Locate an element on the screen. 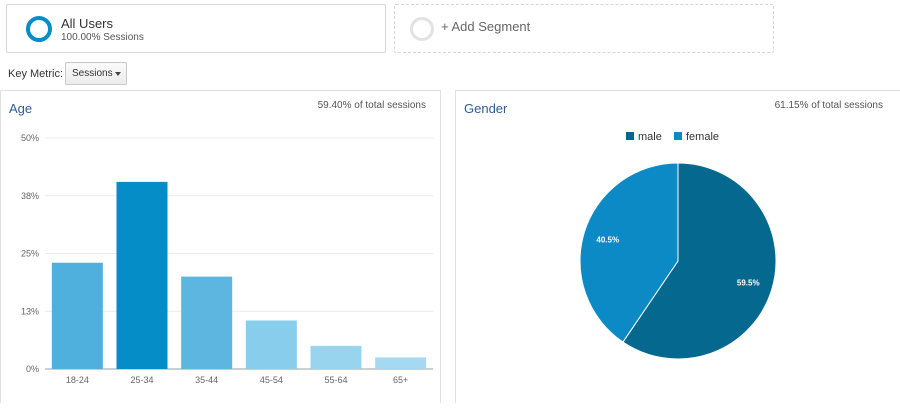 This screenshot has height=409, width=900. key-metric-selected: Sessions is located at coordinates (92, 73).